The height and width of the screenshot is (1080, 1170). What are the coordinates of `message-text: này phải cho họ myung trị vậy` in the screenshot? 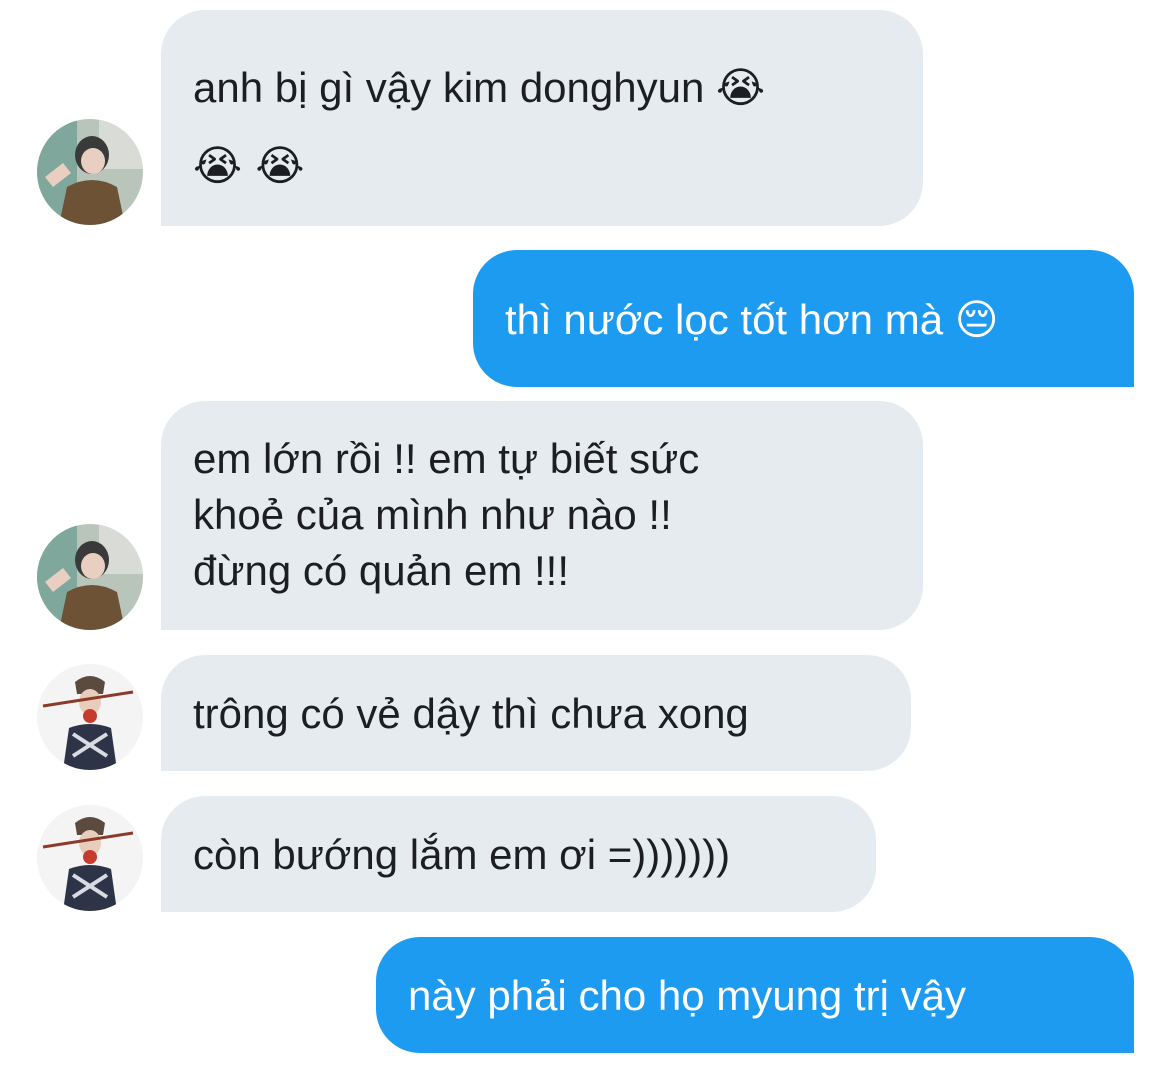 It's located at (687, 995).